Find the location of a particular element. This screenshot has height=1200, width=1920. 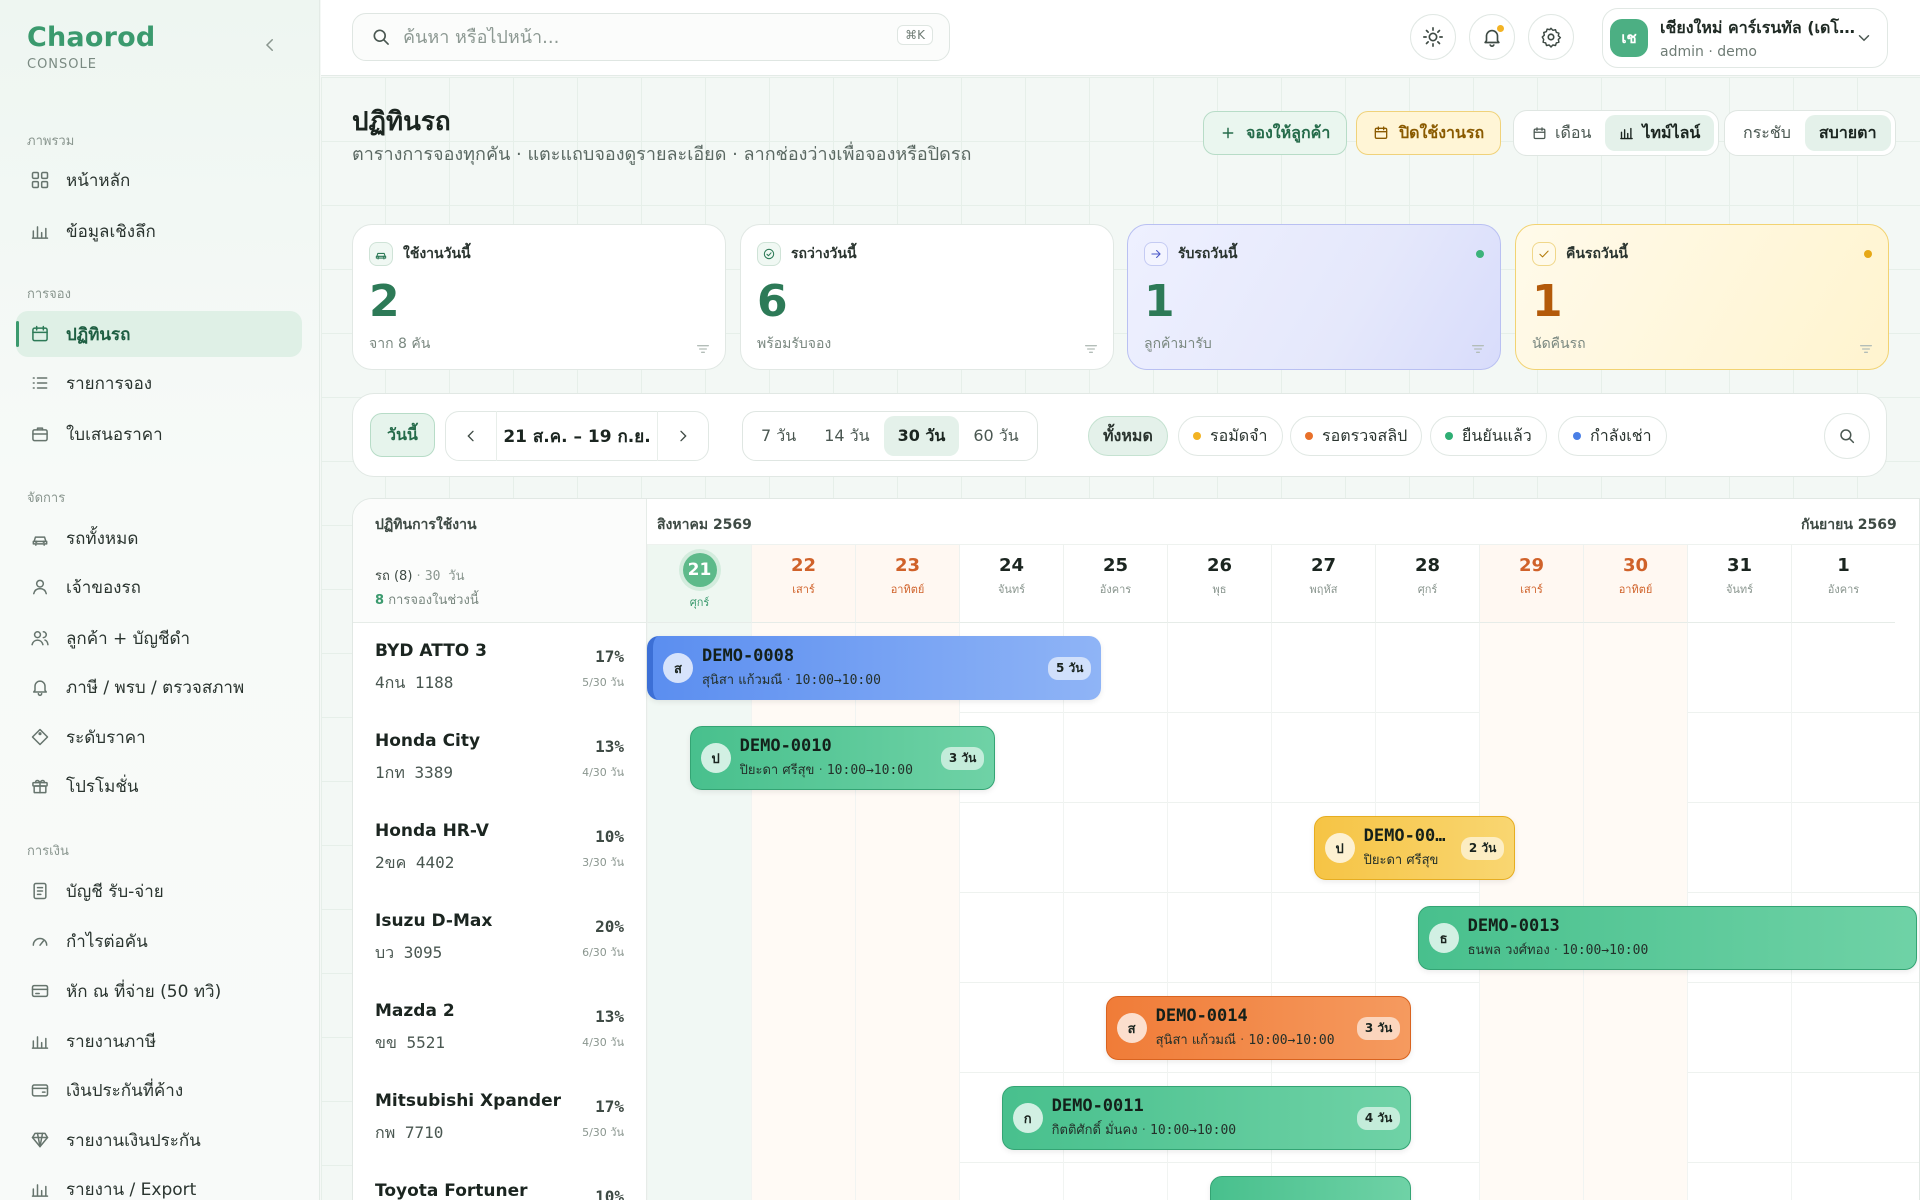

booking-bar: ป DEMO-0009 ปิยะดา ศรีสุข 2 วัน is located at coordinates (1414, 848).